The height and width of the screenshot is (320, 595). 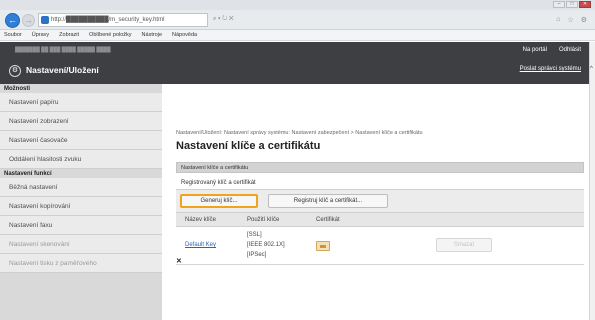 I want to click on page-title: Nastavení klíče a certifikátu, so click(x=248, y=146).